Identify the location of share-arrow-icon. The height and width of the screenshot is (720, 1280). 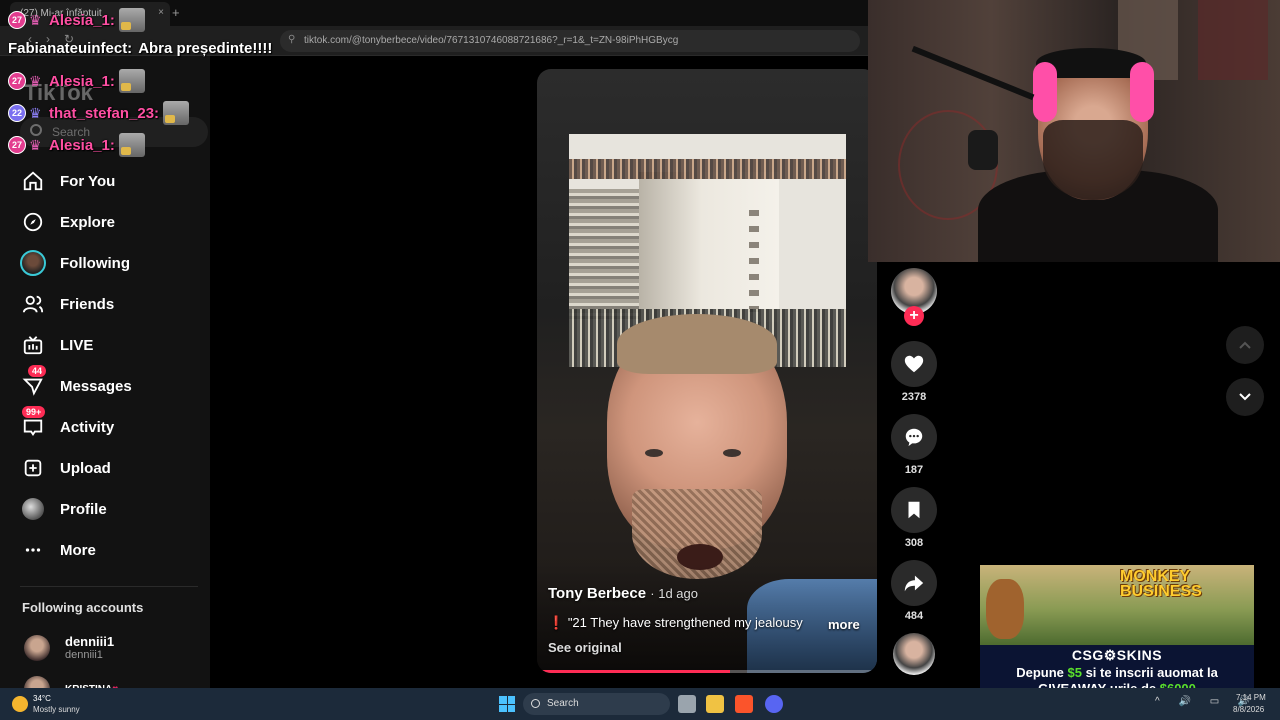
(914, 583).